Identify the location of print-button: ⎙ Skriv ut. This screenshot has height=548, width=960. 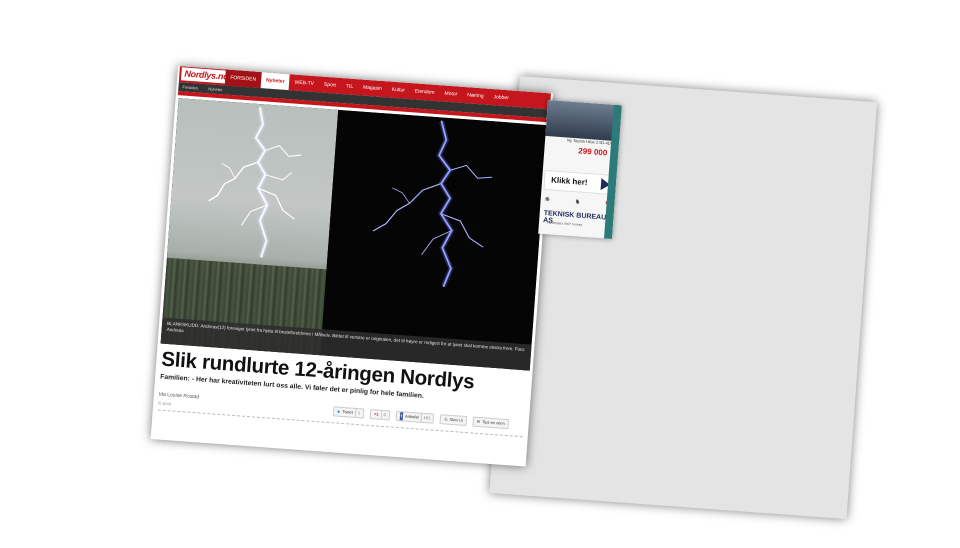
(453, 420).